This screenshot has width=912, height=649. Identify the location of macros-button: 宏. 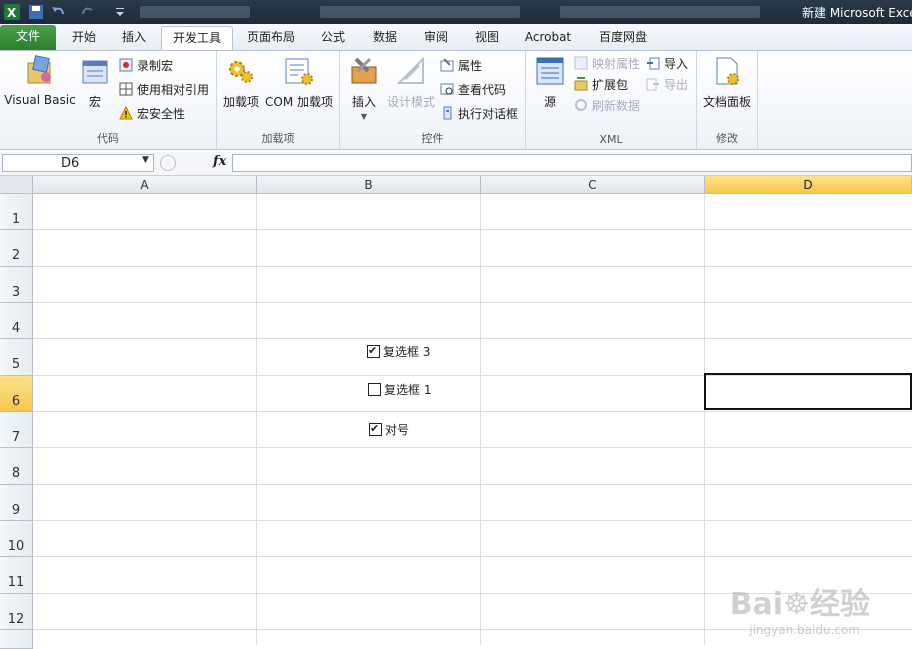
(95, 82).